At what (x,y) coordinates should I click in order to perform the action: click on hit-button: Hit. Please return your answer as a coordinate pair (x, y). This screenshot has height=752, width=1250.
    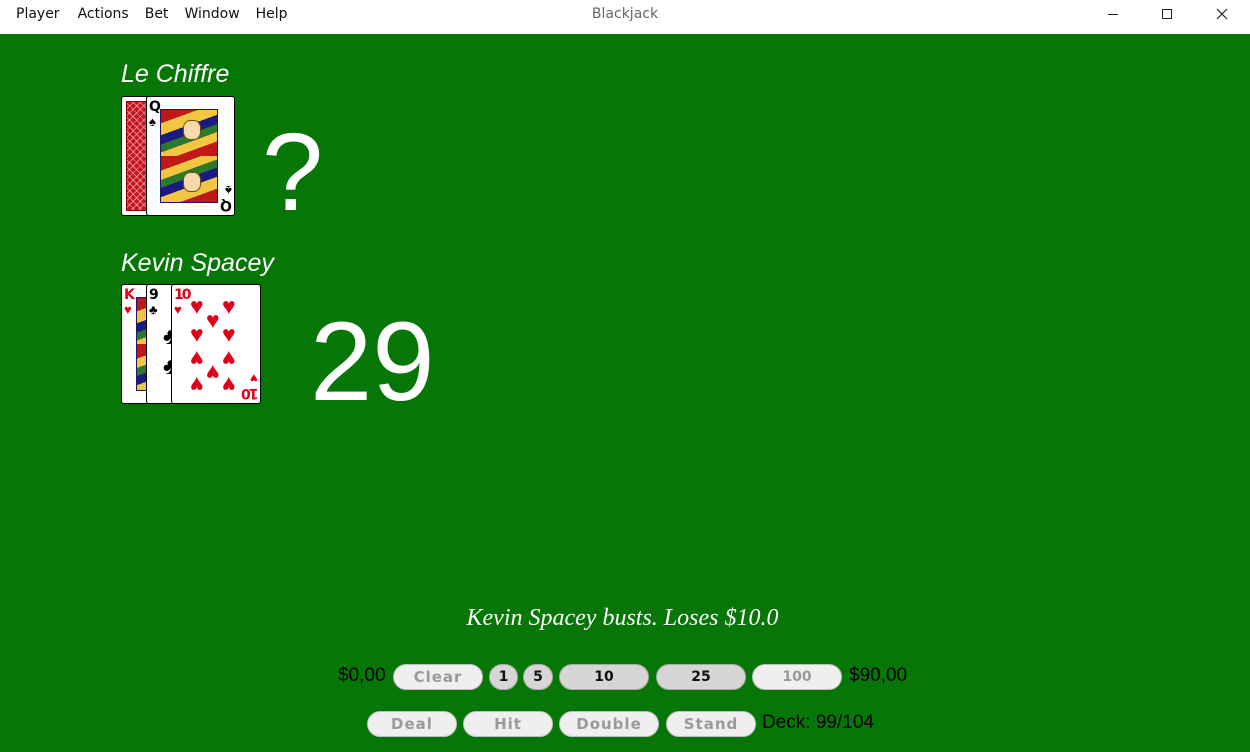
    Looking at the image, I should click on (508, 724).